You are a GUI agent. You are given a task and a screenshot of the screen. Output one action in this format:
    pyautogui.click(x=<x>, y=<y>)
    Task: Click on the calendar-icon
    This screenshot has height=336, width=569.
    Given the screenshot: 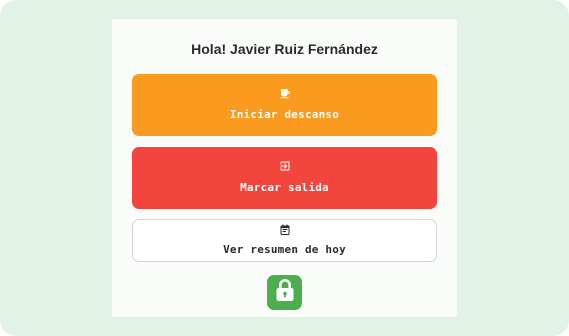 What is the action you would take?
    pyautogui.click(x=284, y=230)
    